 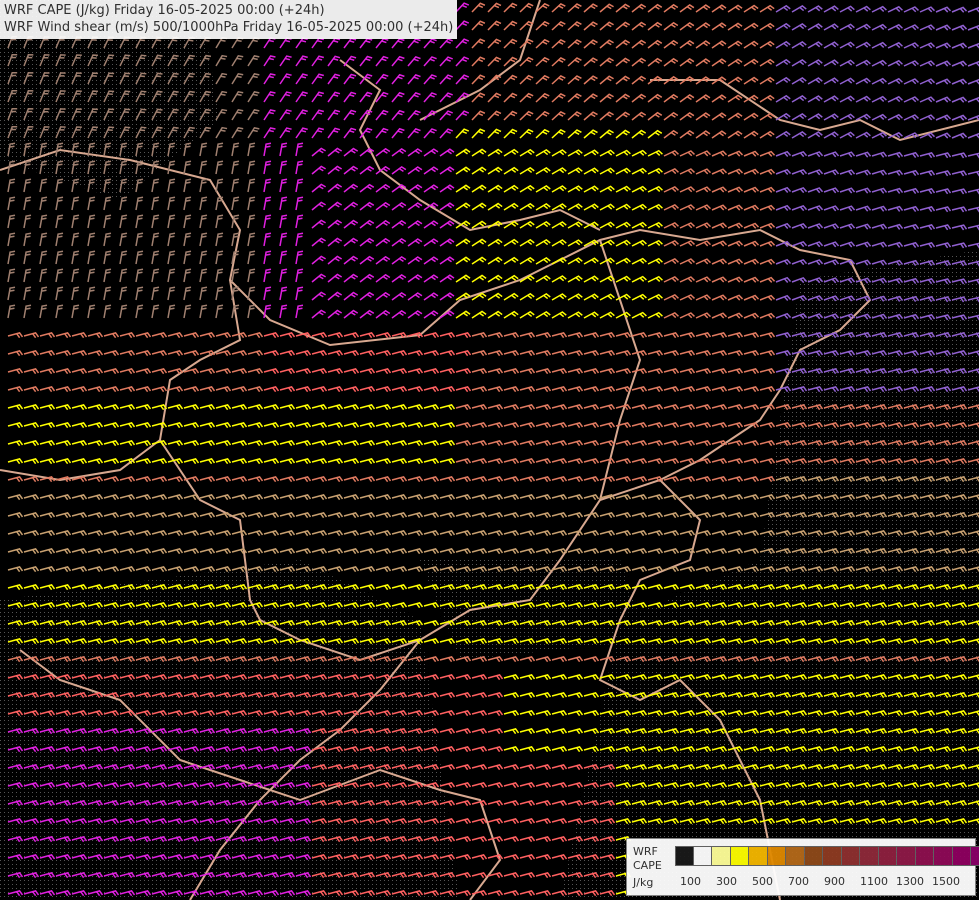 What do you see at coordinates (647, 865) in the screenshot?
I see `legend-label-var: CAPE` at bounding box center [647, 865].